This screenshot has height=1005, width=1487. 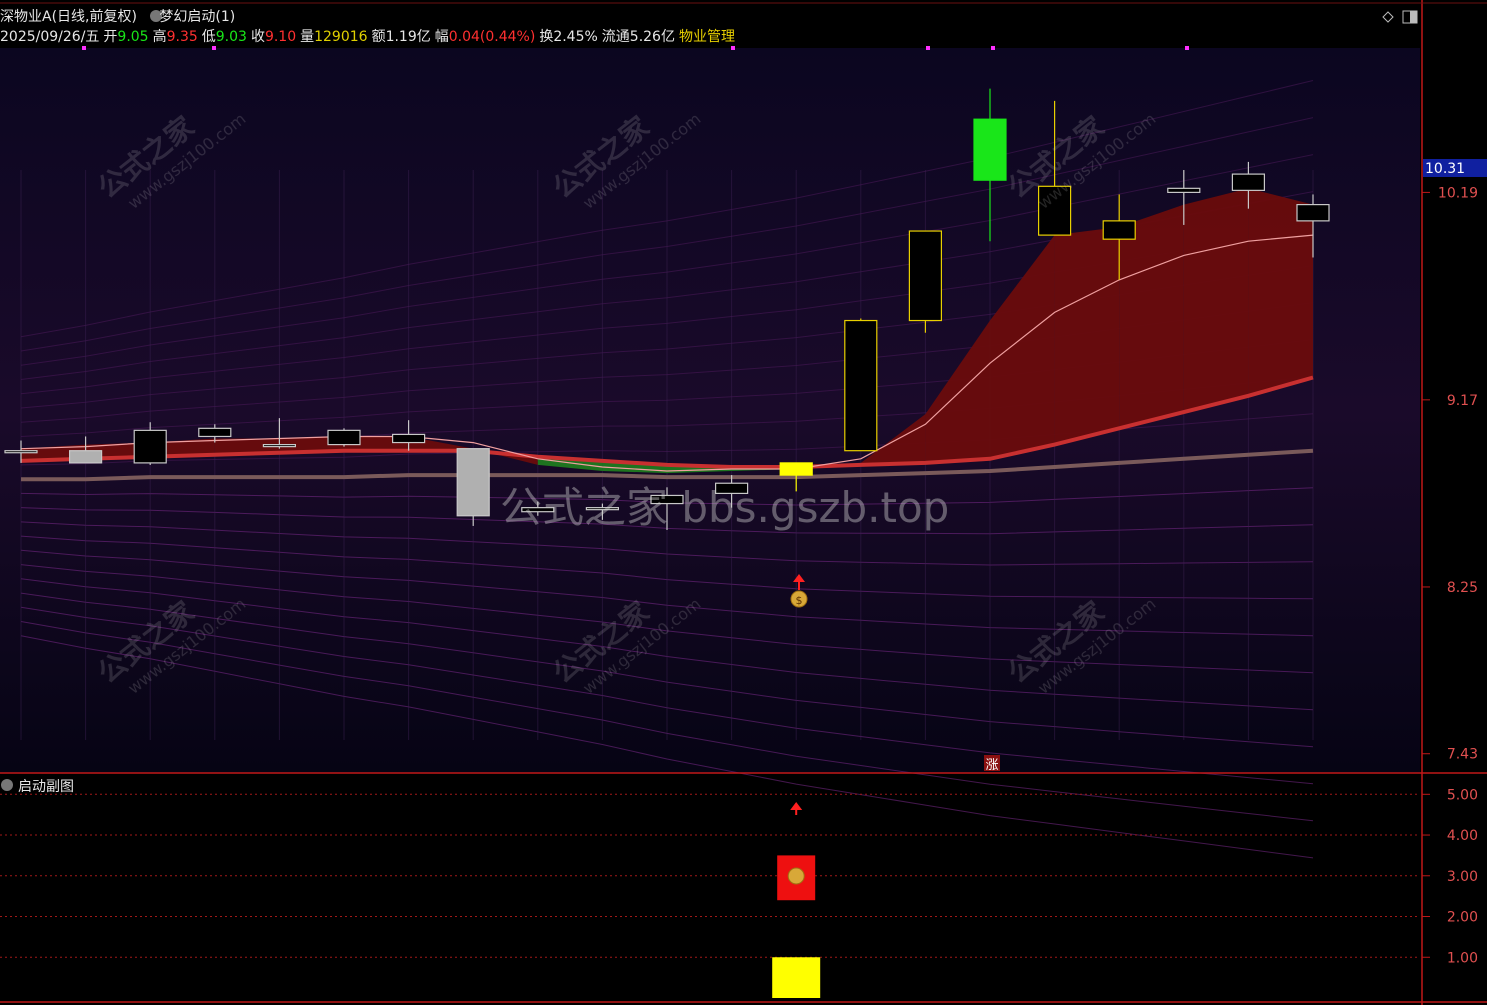 What do you see at coordinates (615, 37) in the screenshot?
I see `float-label: 流通` at bounding box center [615, 37].